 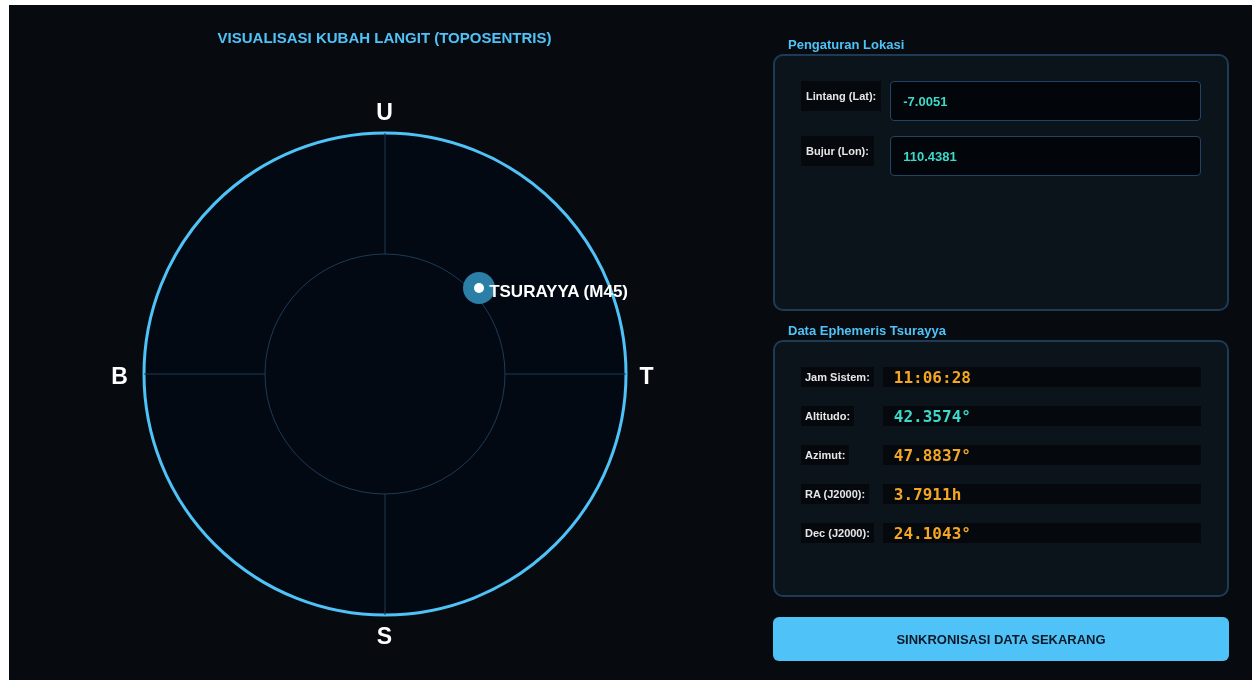 What do you see at coordinates (1041, 533) in the screenshot?
I see `data-value: 24.1043°` at bounding box center [1041, 533].